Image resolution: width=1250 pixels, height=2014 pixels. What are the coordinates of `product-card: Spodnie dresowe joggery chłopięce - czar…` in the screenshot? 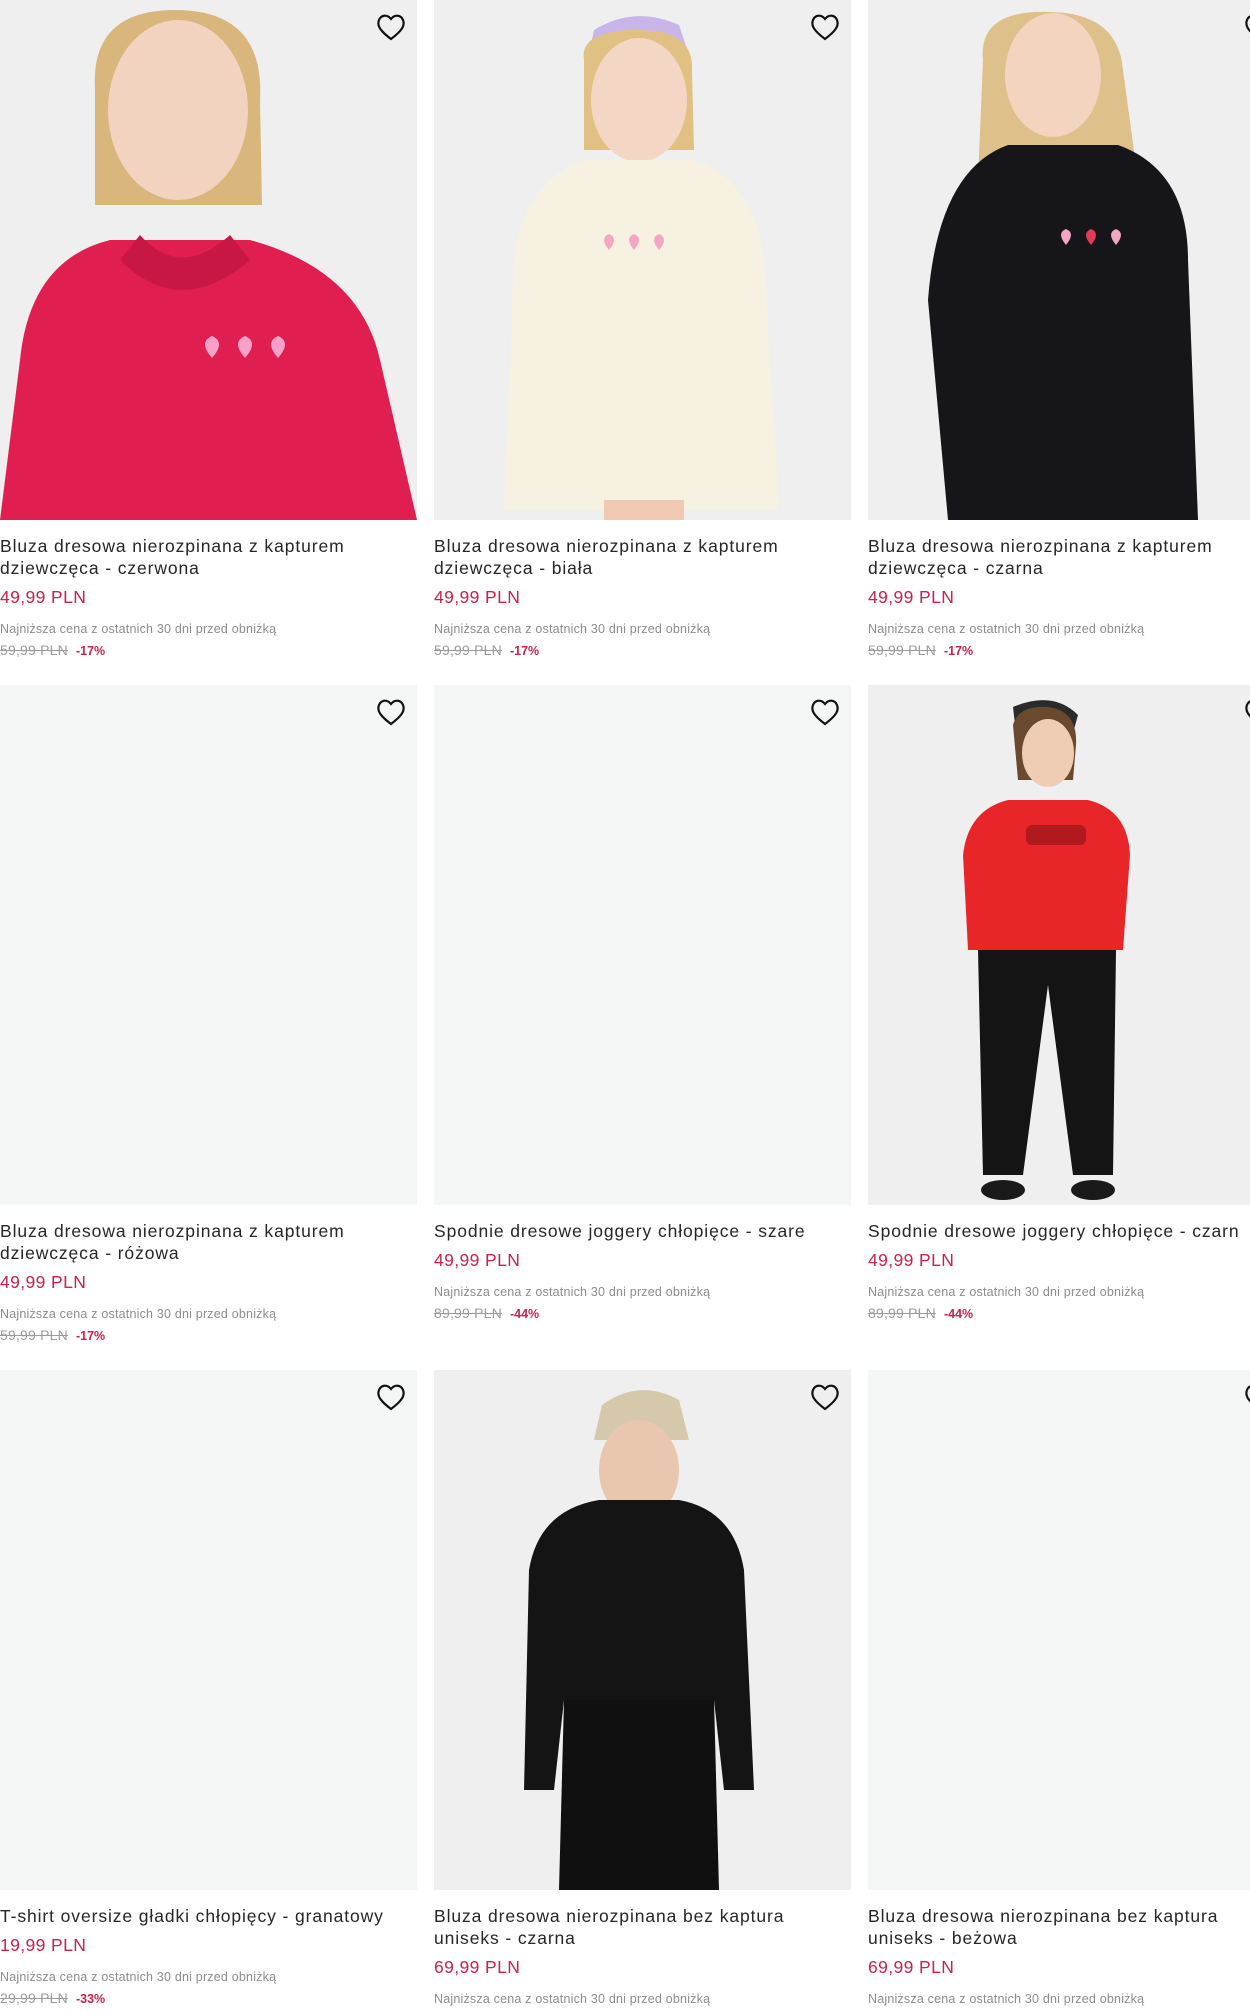 It's located at (1059, 1027).